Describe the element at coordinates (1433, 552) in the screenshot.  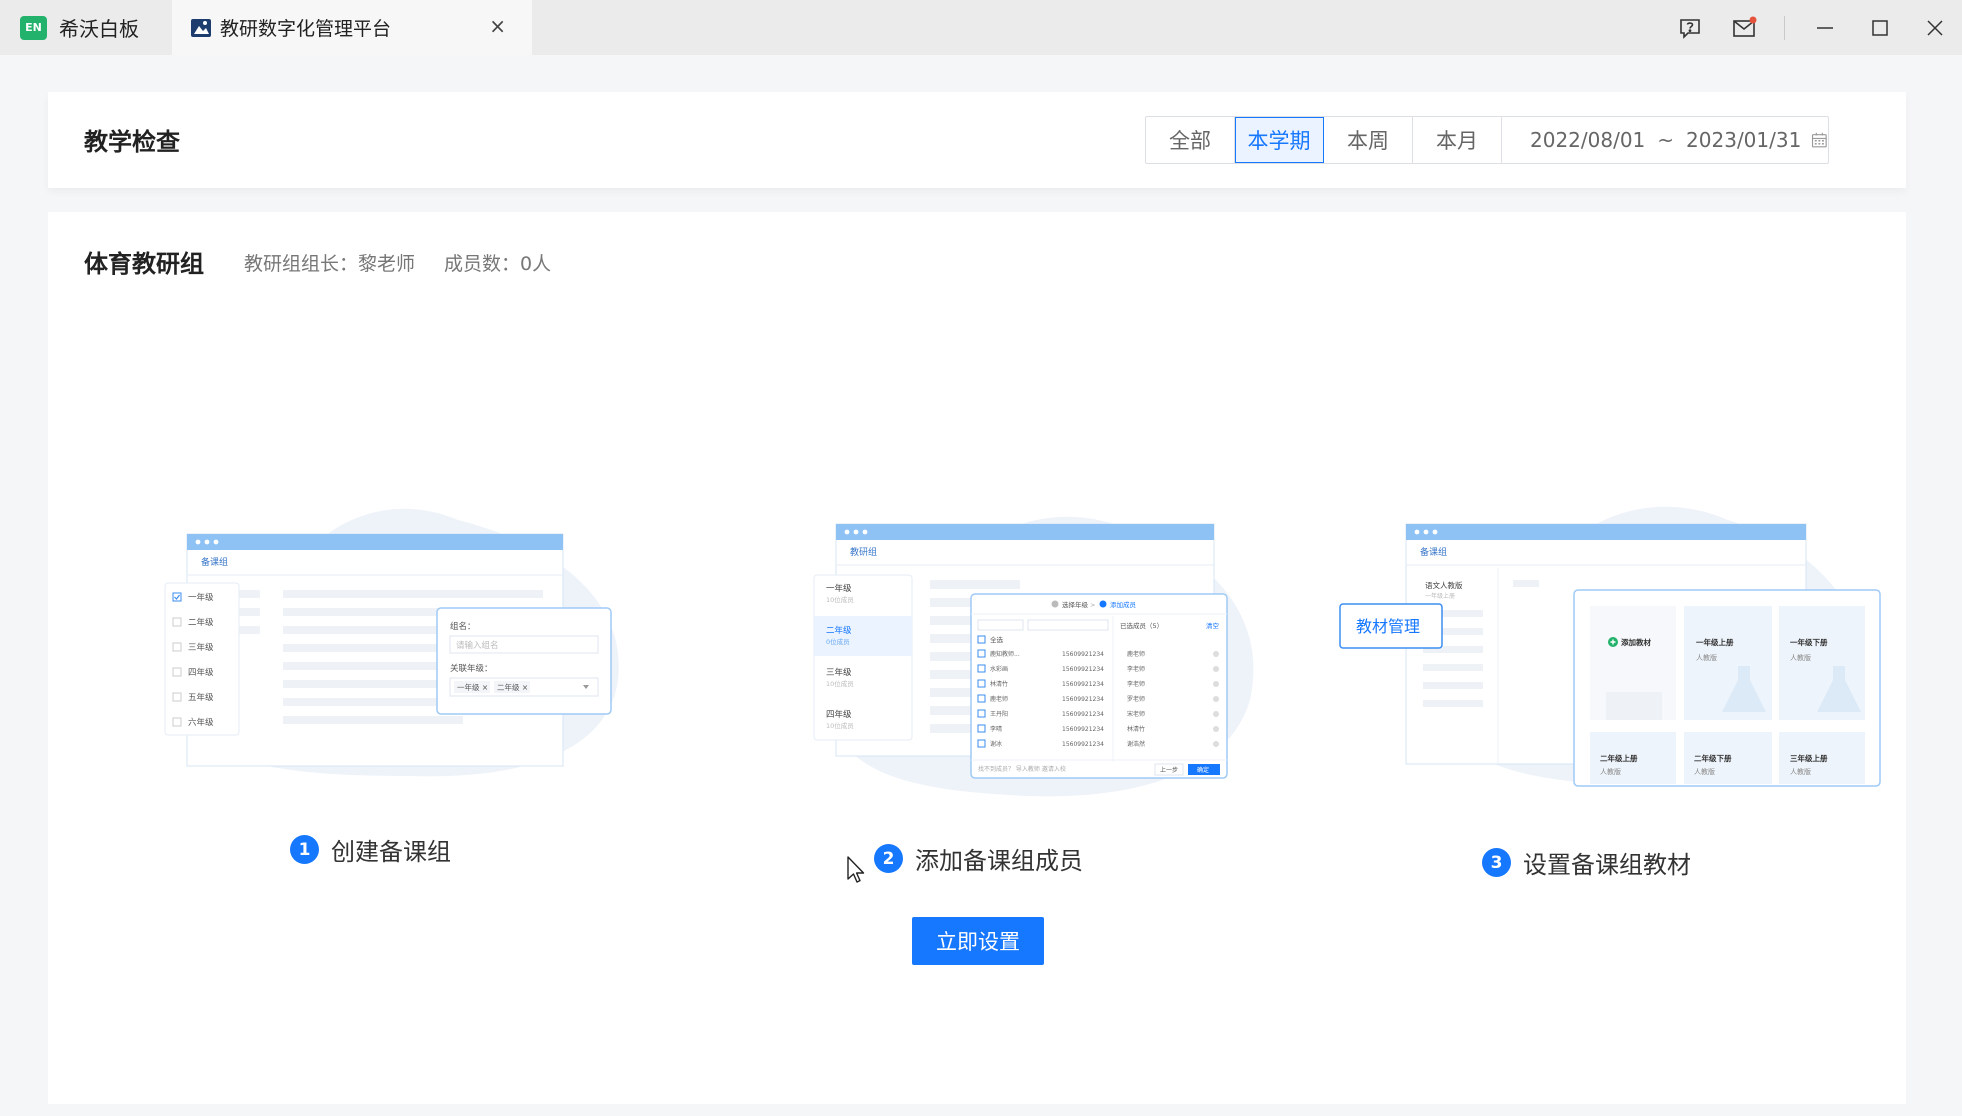
I see `illus3-window-title: 备课组` at that location.